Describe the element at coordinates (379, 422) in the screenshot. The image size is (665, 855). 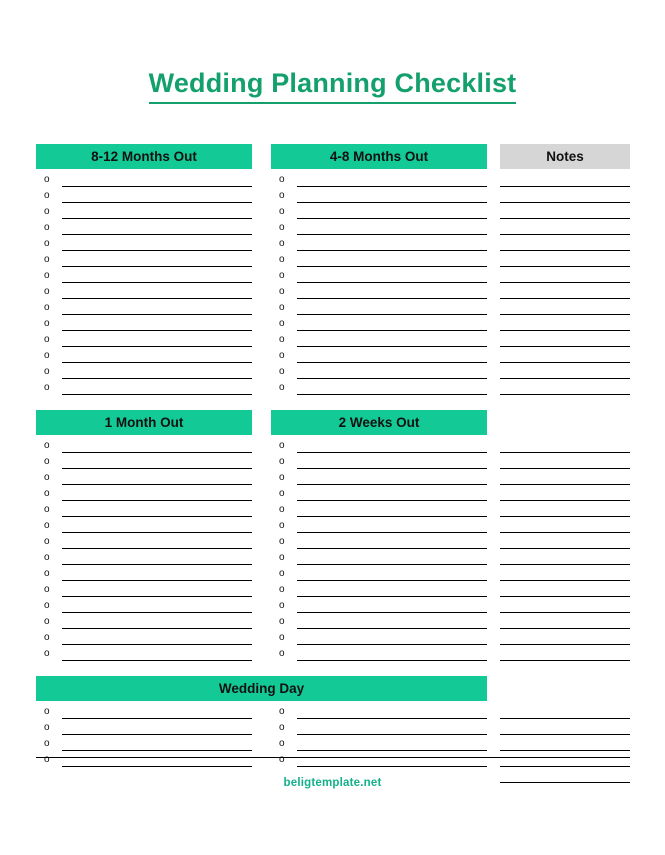
I see `section-header-weeks-2: 2 Weeks Out` at that location.